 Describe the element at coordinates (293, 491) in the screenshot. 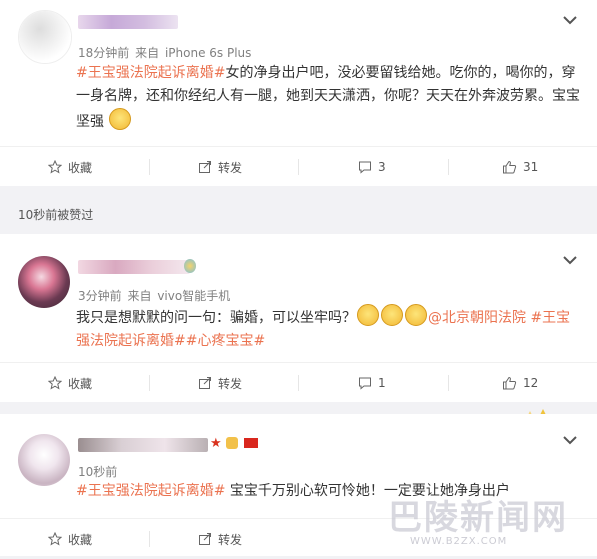

I see `post-text: #王宝强法院起诉离婚# 宝宝千万别心软可怜她！一定要让她净身出户` at that location.